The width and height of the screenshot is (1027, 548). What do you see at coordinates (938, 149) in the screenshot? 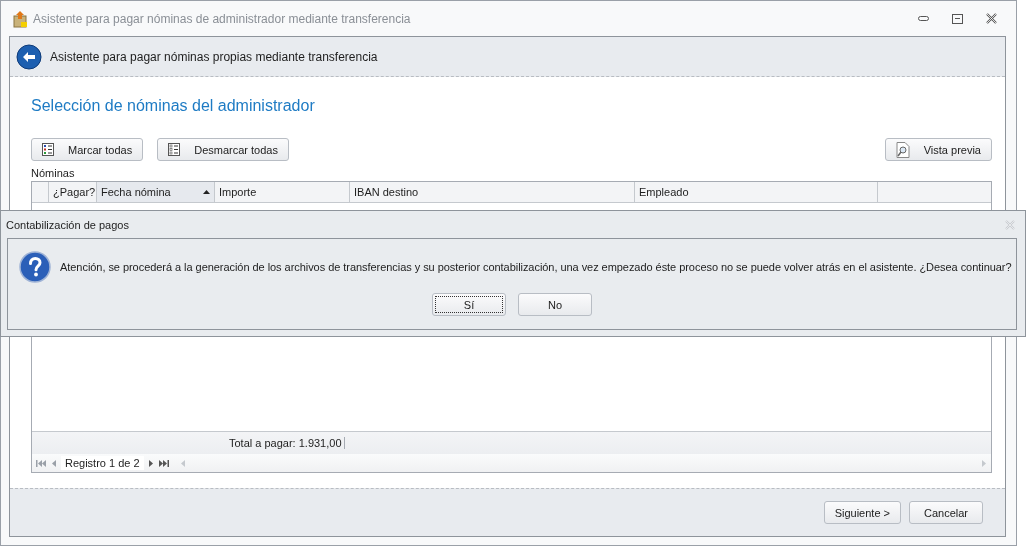
I see `preview-button: Vista previa` at bounding box center [938, 149].